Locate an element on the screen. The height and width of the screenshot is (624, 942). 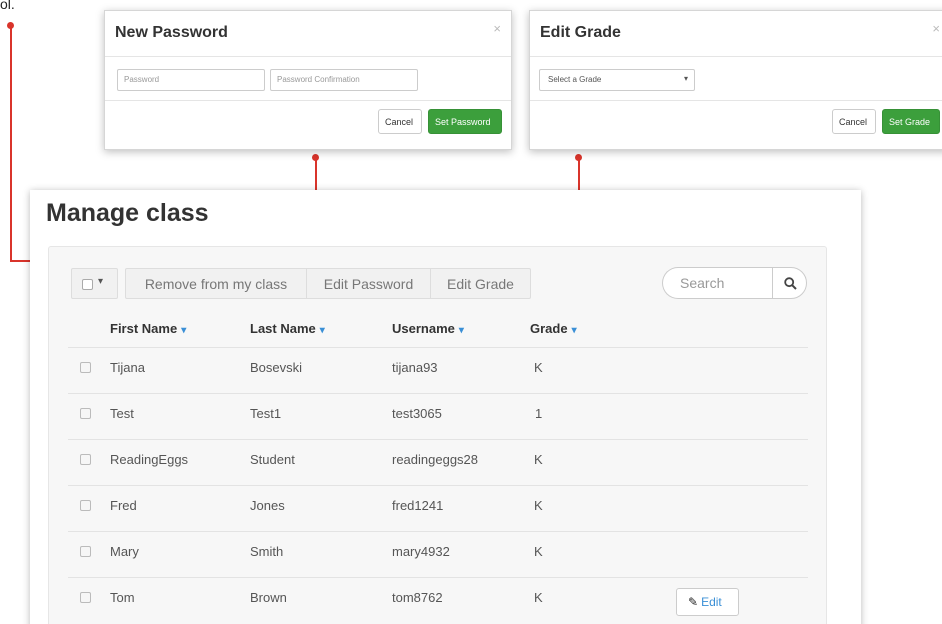
page-title: Manage class is located at coordinates (127, 213).